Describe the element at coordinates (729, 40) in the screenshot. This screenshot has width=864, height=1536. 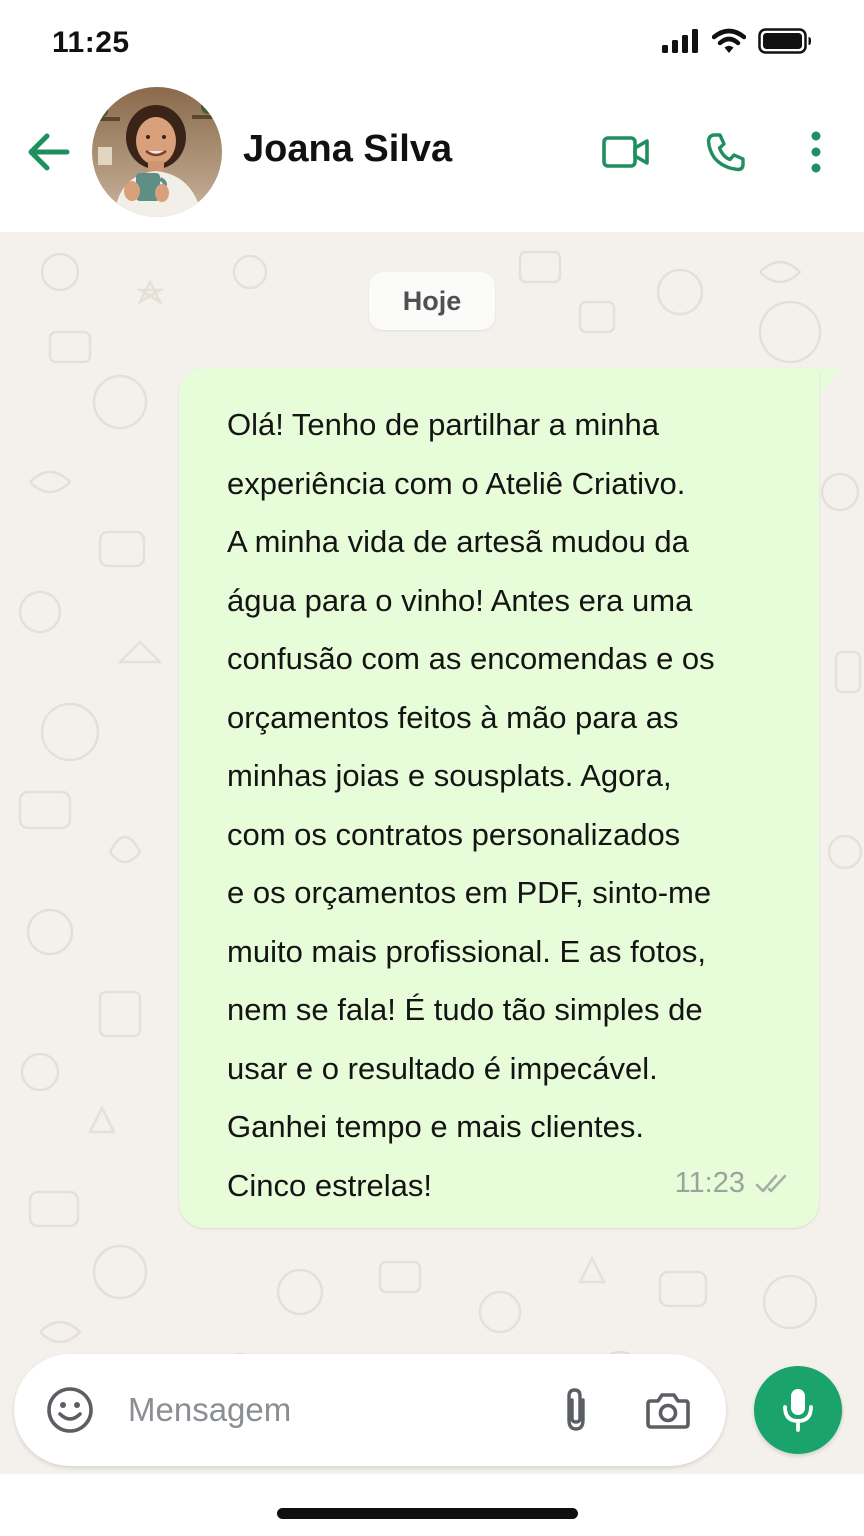
I see `wifi-icon` at that location.